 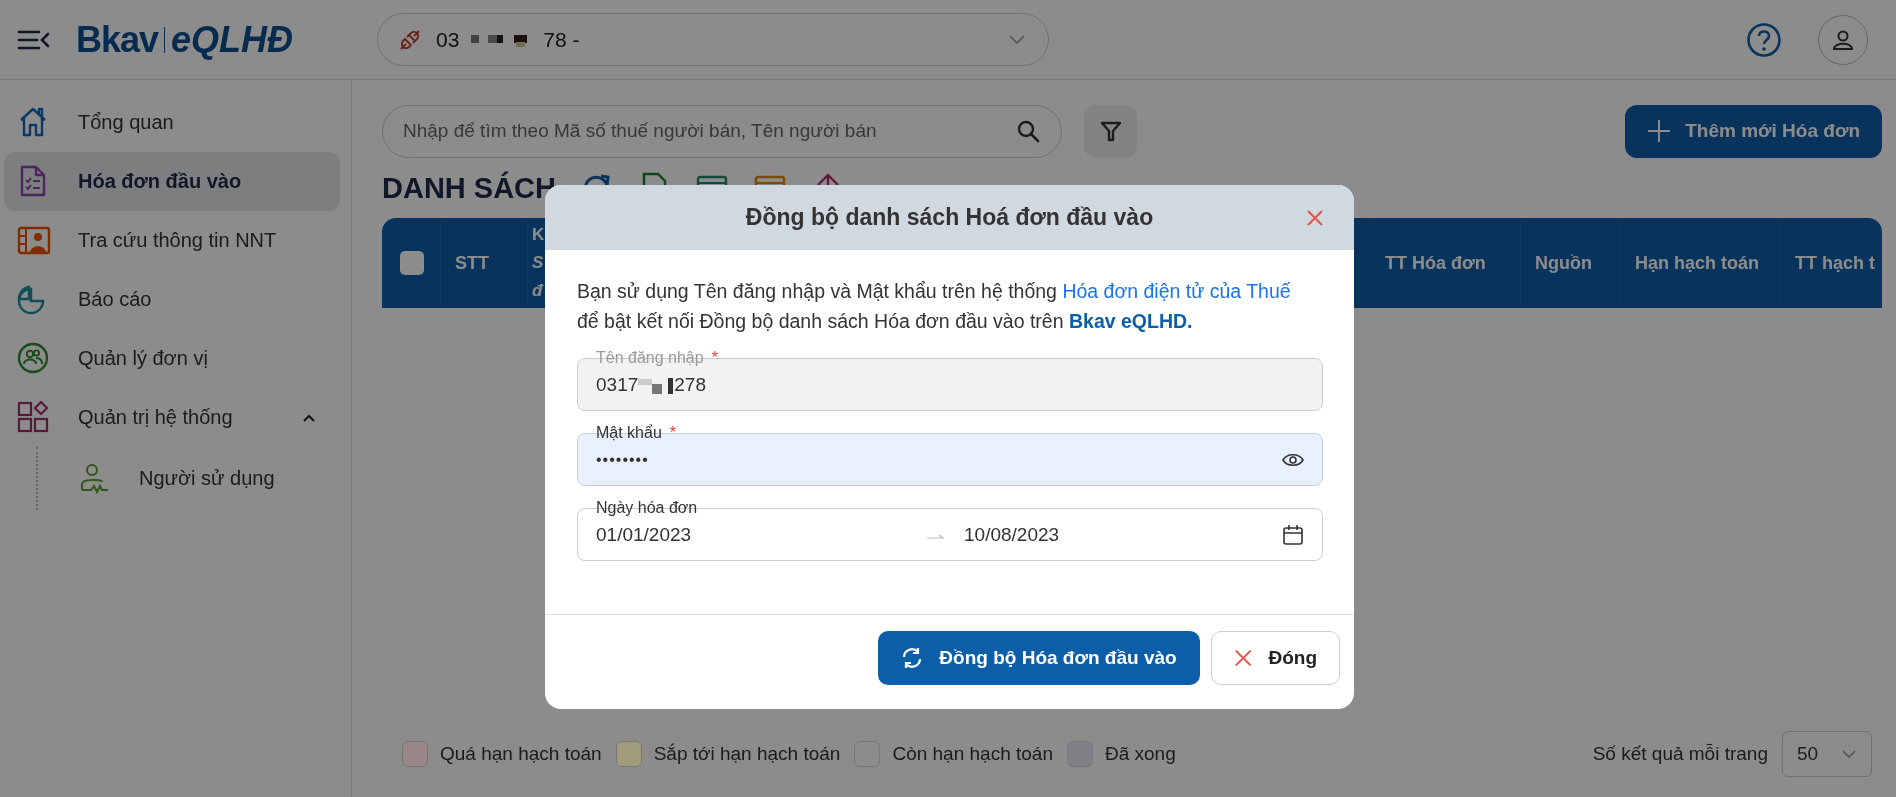 What do you see at coordinates (747, 754) in the screenshot?
I see `legend-label: Sắp tới hạn hạch toán` at bounding box center [747, 754].